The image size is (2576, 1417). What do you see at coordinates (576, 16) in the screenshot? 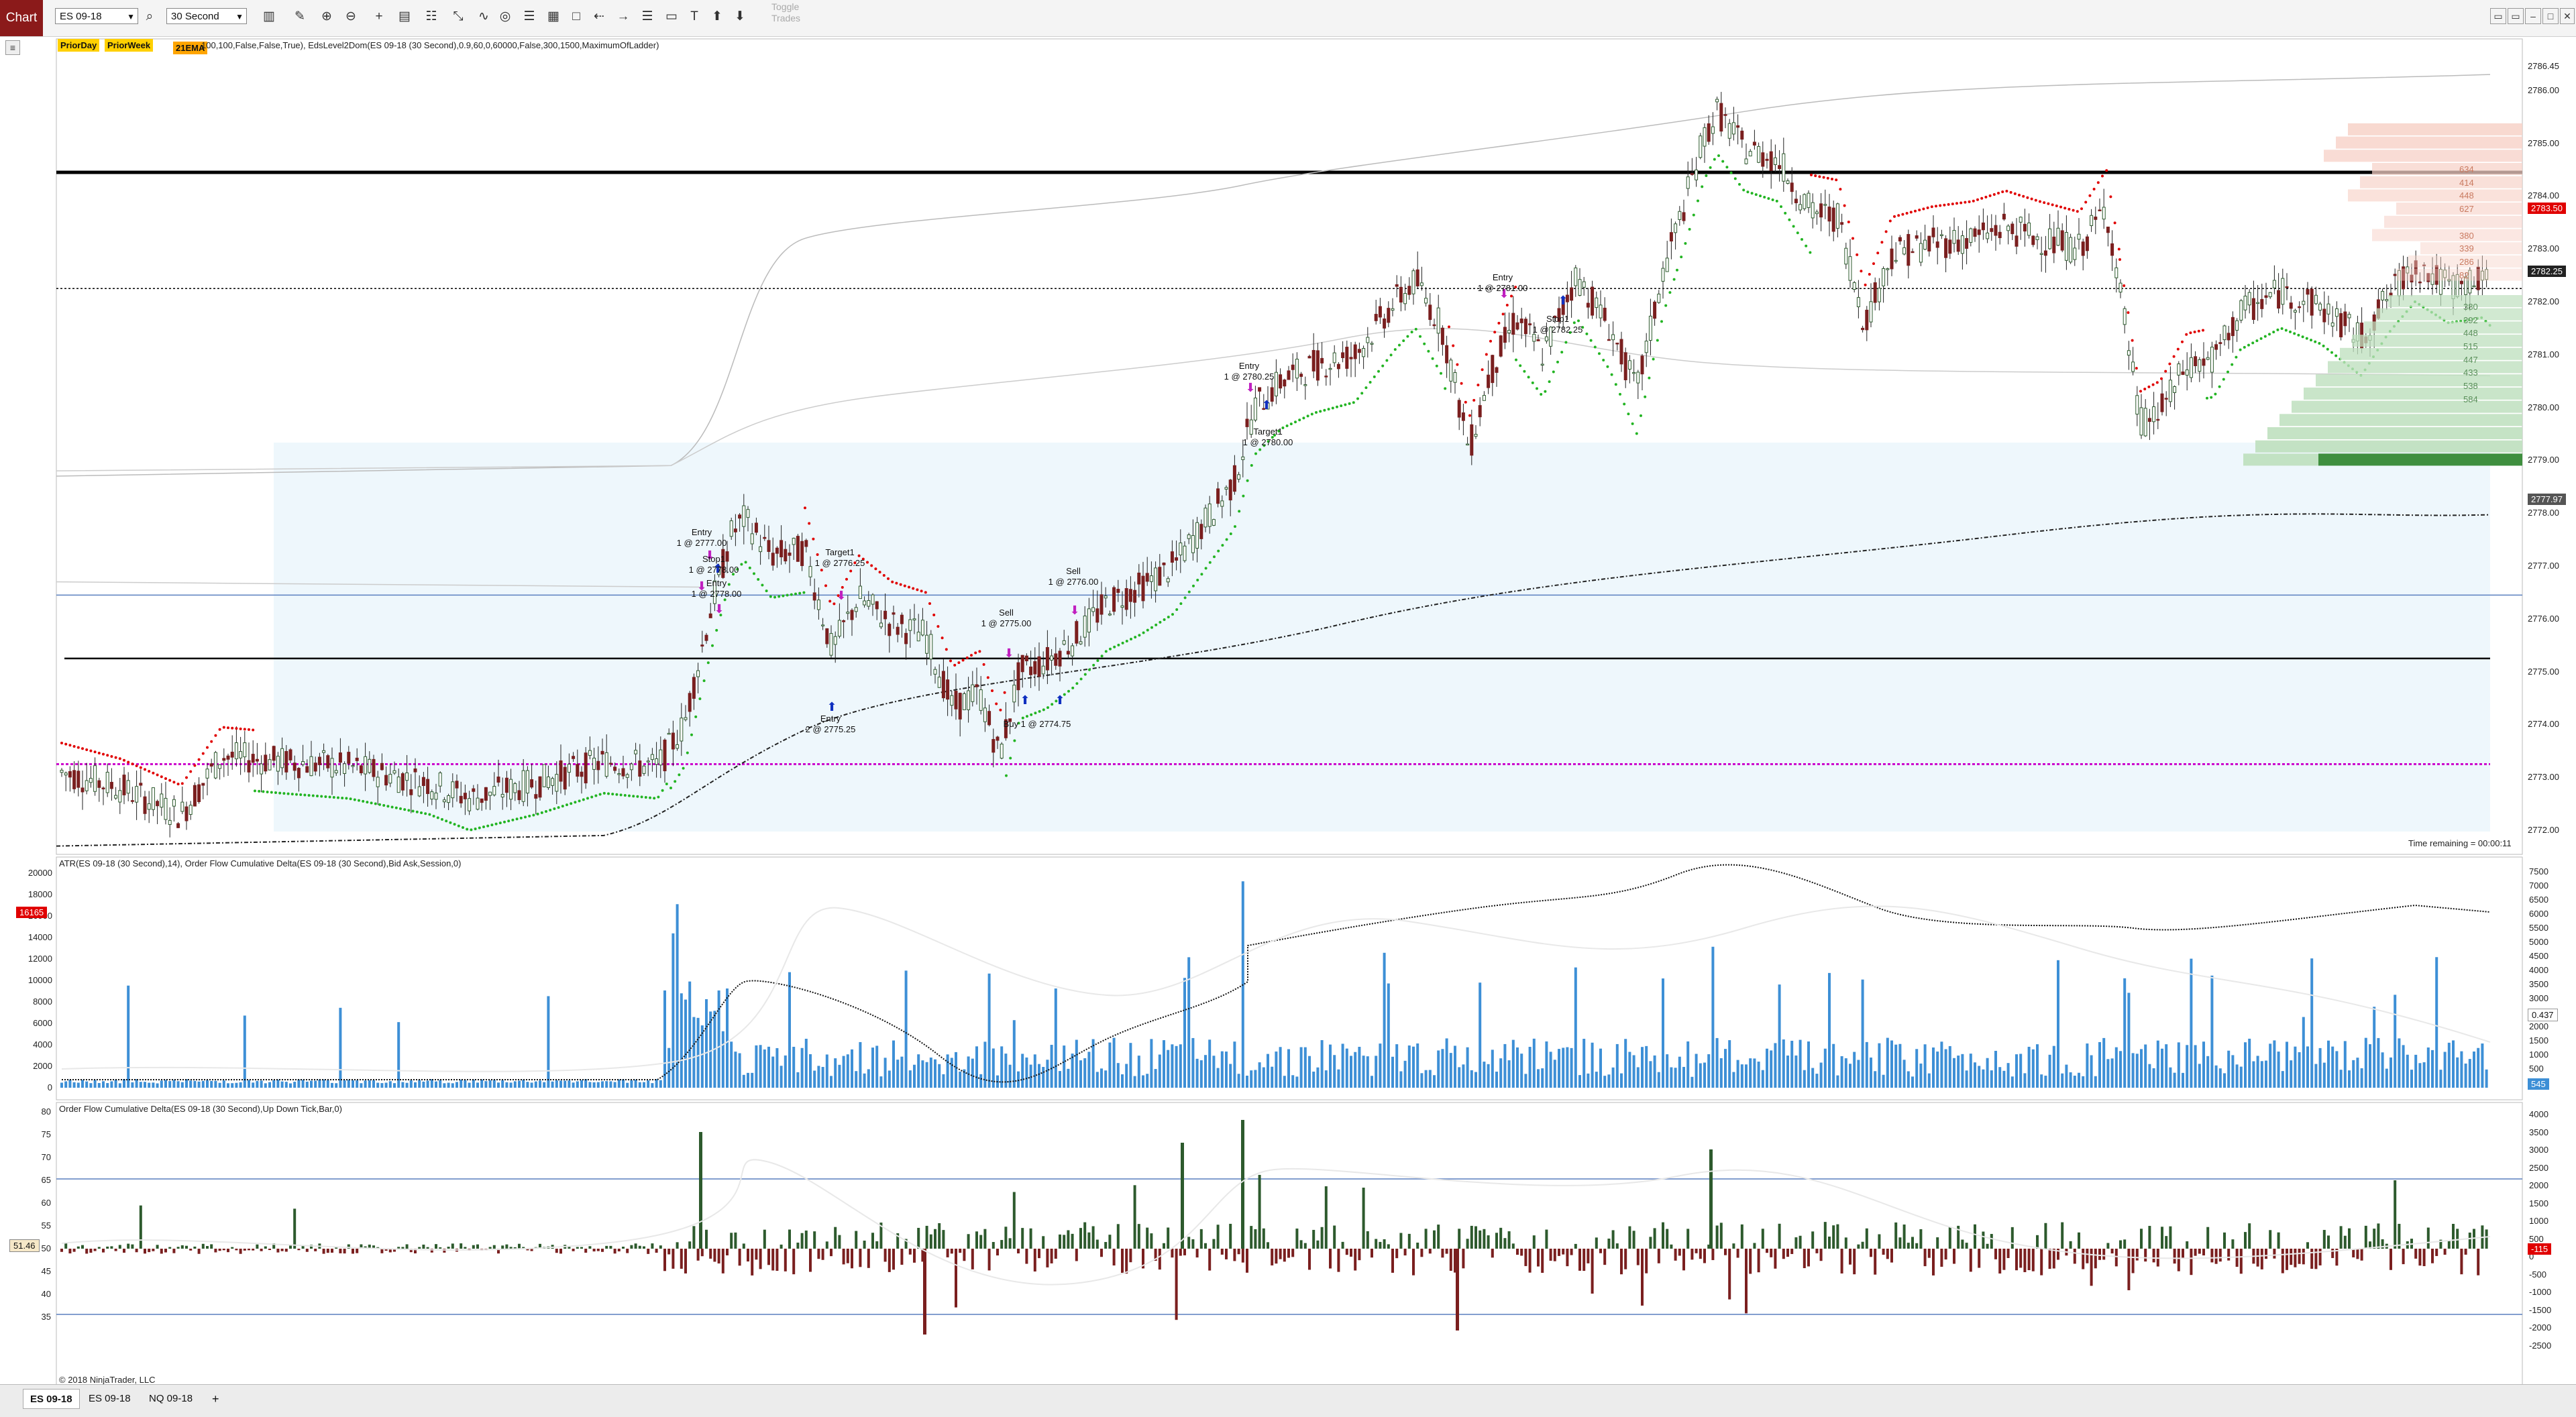
I see `rectangle-icon: □` at bounding box center [576, 16].